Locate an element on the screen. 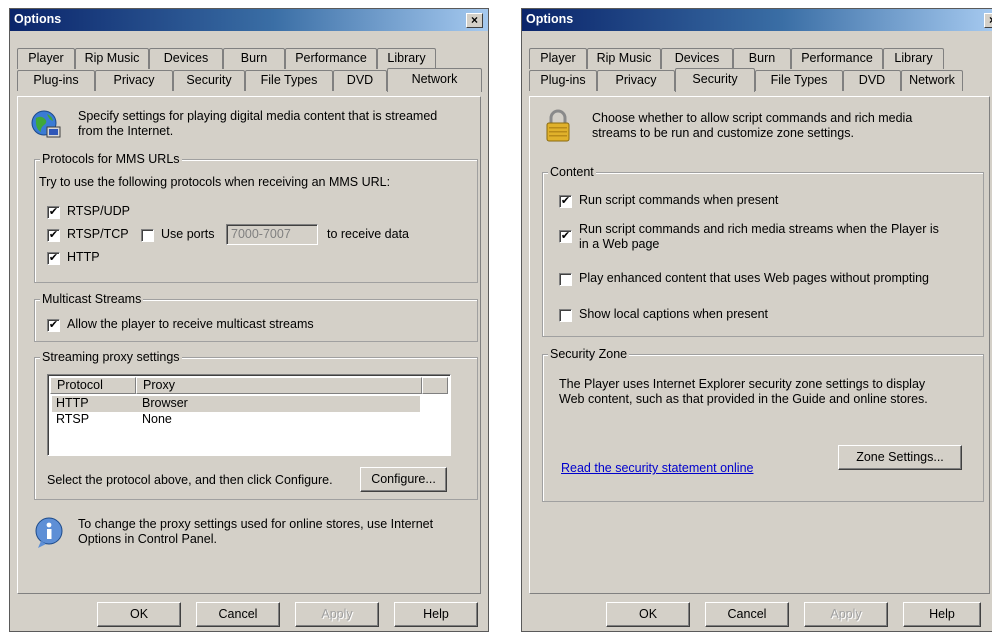 This screenshot has width=992, height=632. content-legend: Content is located at coordinates (572, 172).